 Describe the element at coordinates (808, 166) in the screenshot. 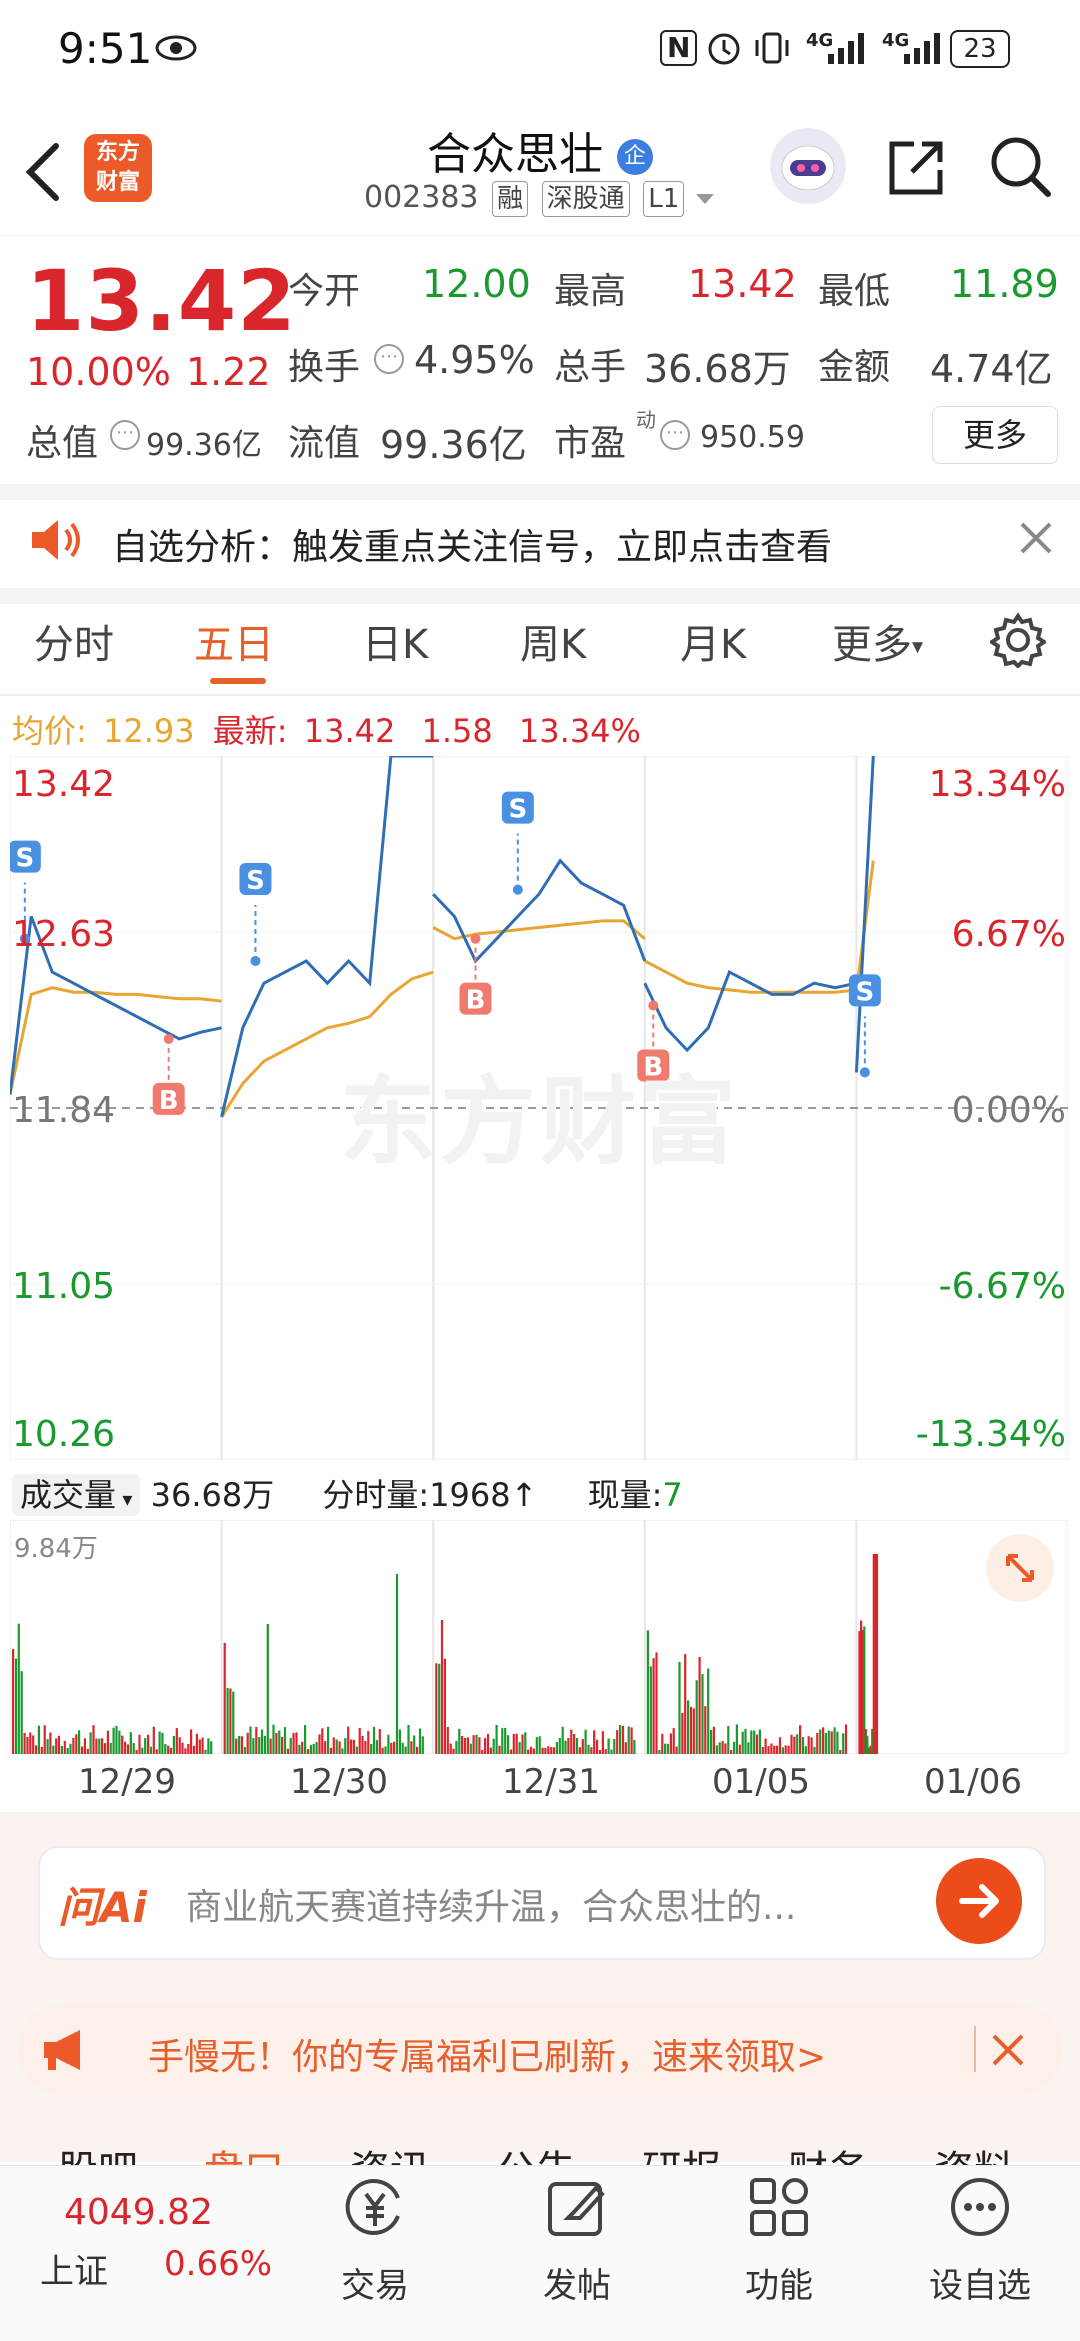

I see `ai-robot-avatar` at that location.